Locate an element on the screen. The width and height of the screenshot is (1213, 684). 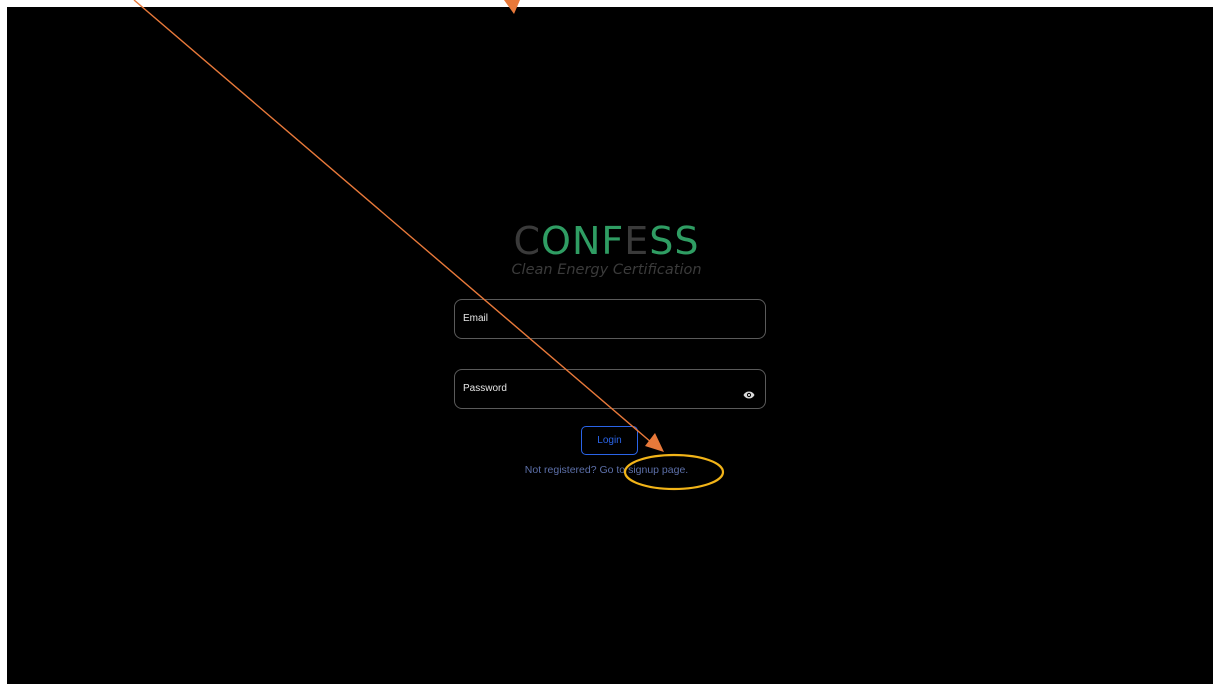
eye-icon is located at coordinates (749, 395).